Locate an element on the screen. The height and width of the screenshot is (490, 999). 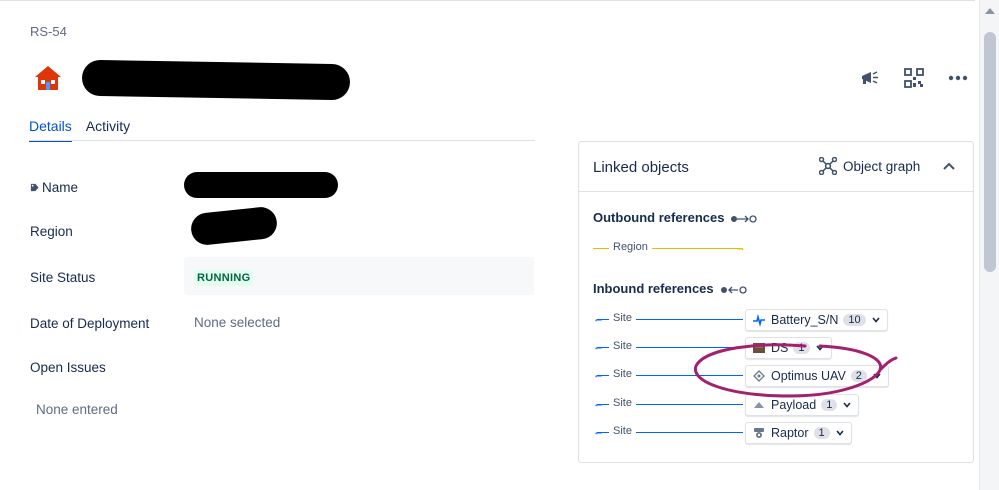
issue-key: RS-54 is located at coordinates (48, 31).